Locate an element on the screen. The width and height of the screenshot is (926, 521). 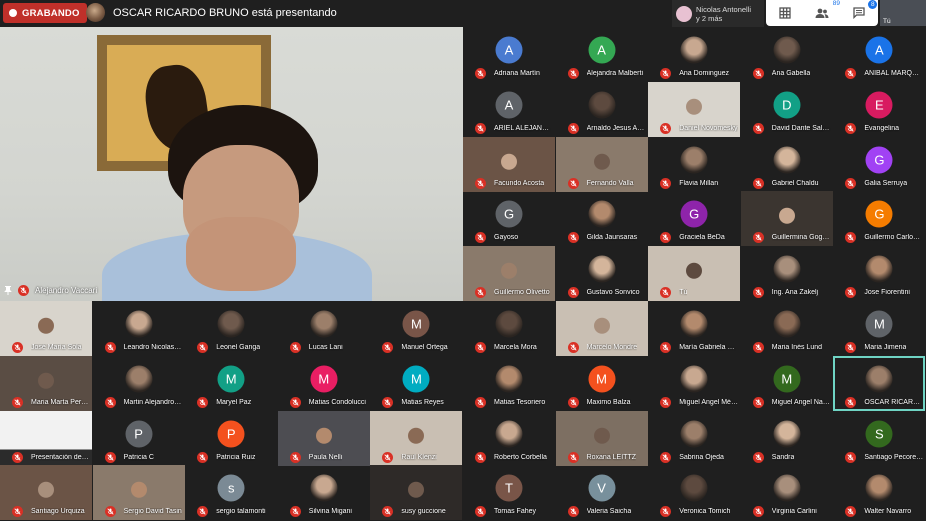
participant-name-bar: Patricia Ruiz is located at coordinates (232, 457).